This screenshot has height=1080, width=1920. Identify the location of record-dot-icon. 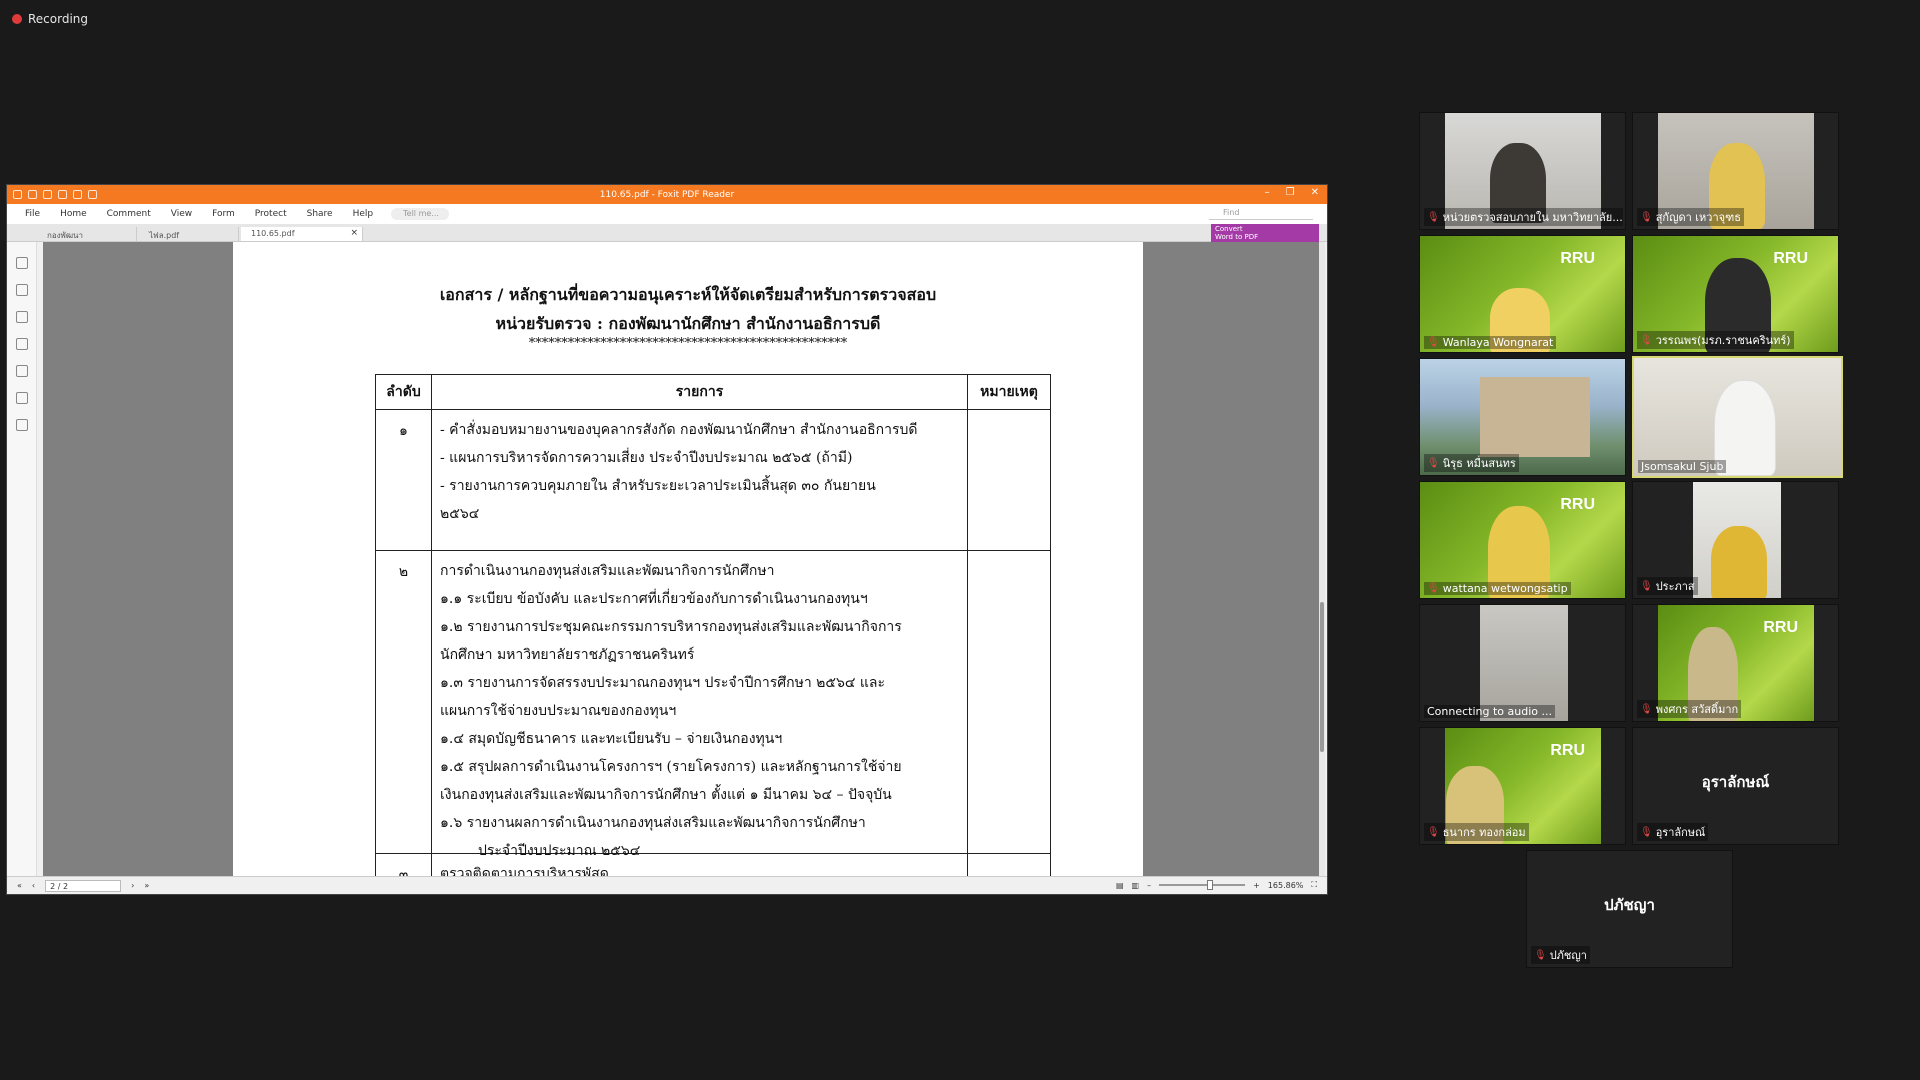
(17, 19).